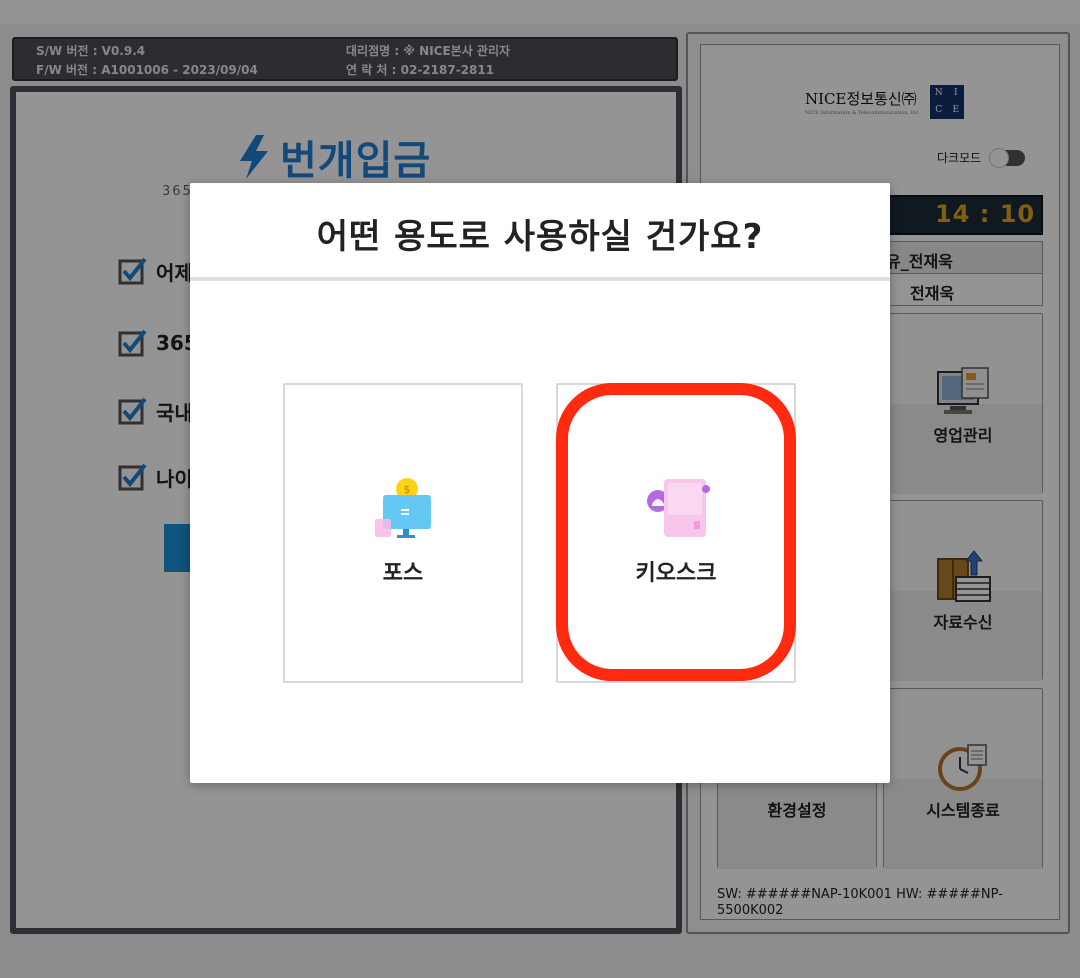  Describe the element at coordinates (540, 279) in the screenshot. I see `dialog-divider` at that location.